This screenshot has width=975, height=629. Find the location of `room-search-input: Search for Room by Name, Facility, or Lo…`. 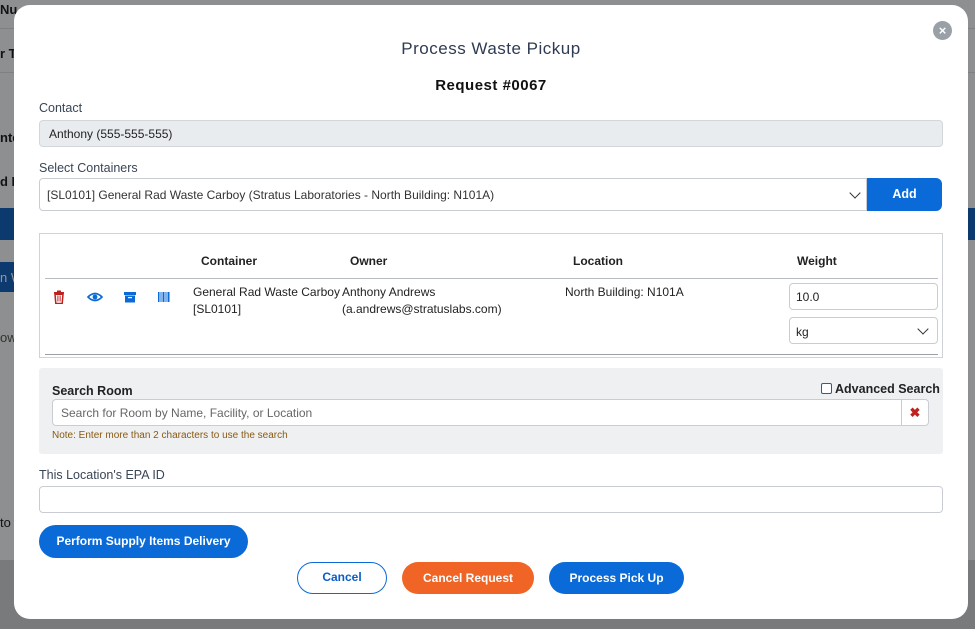

room-search-input: Search for Room by Name, Facility, or Lo… is located at coordinates (477, 412).